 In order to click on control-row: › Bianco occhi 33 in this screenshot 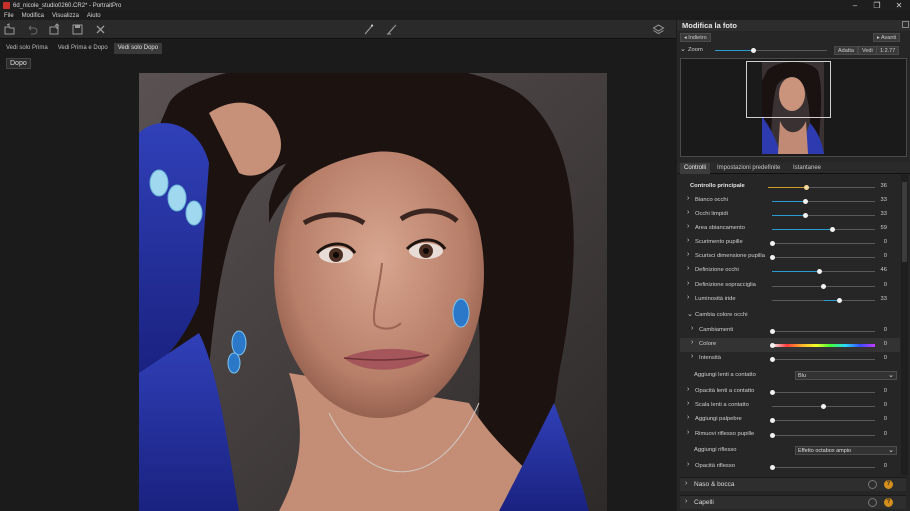, I will do `click(790, 201)`.